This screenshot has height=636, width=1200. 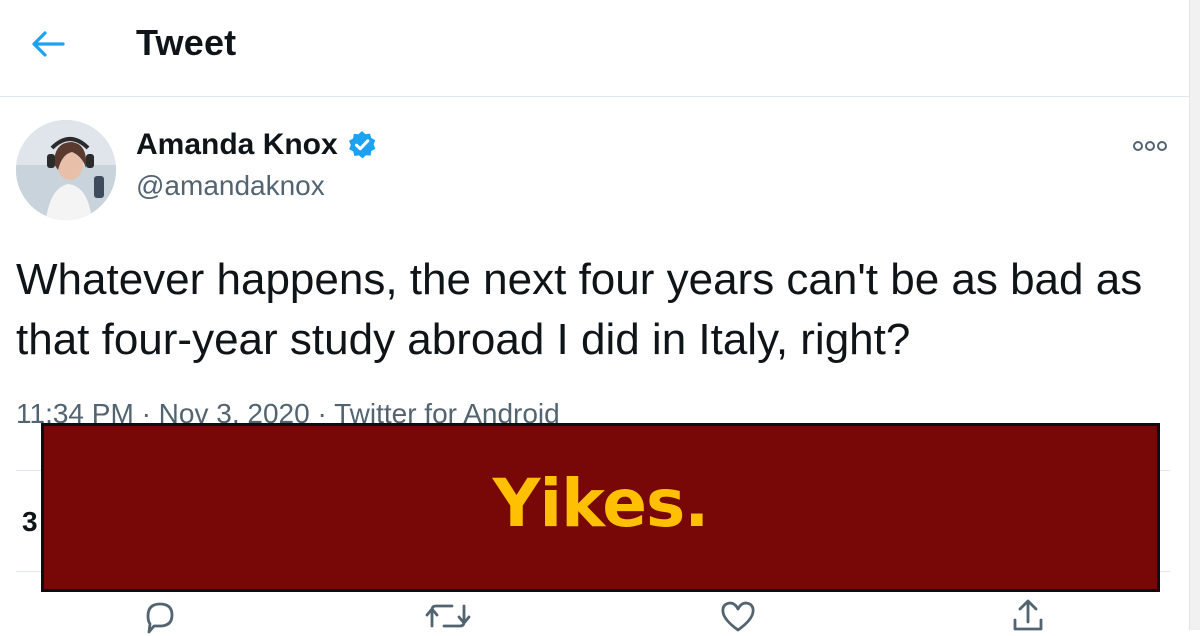 I want to click on author-name-row: Amanda Knox, so click(x=257, y=145).